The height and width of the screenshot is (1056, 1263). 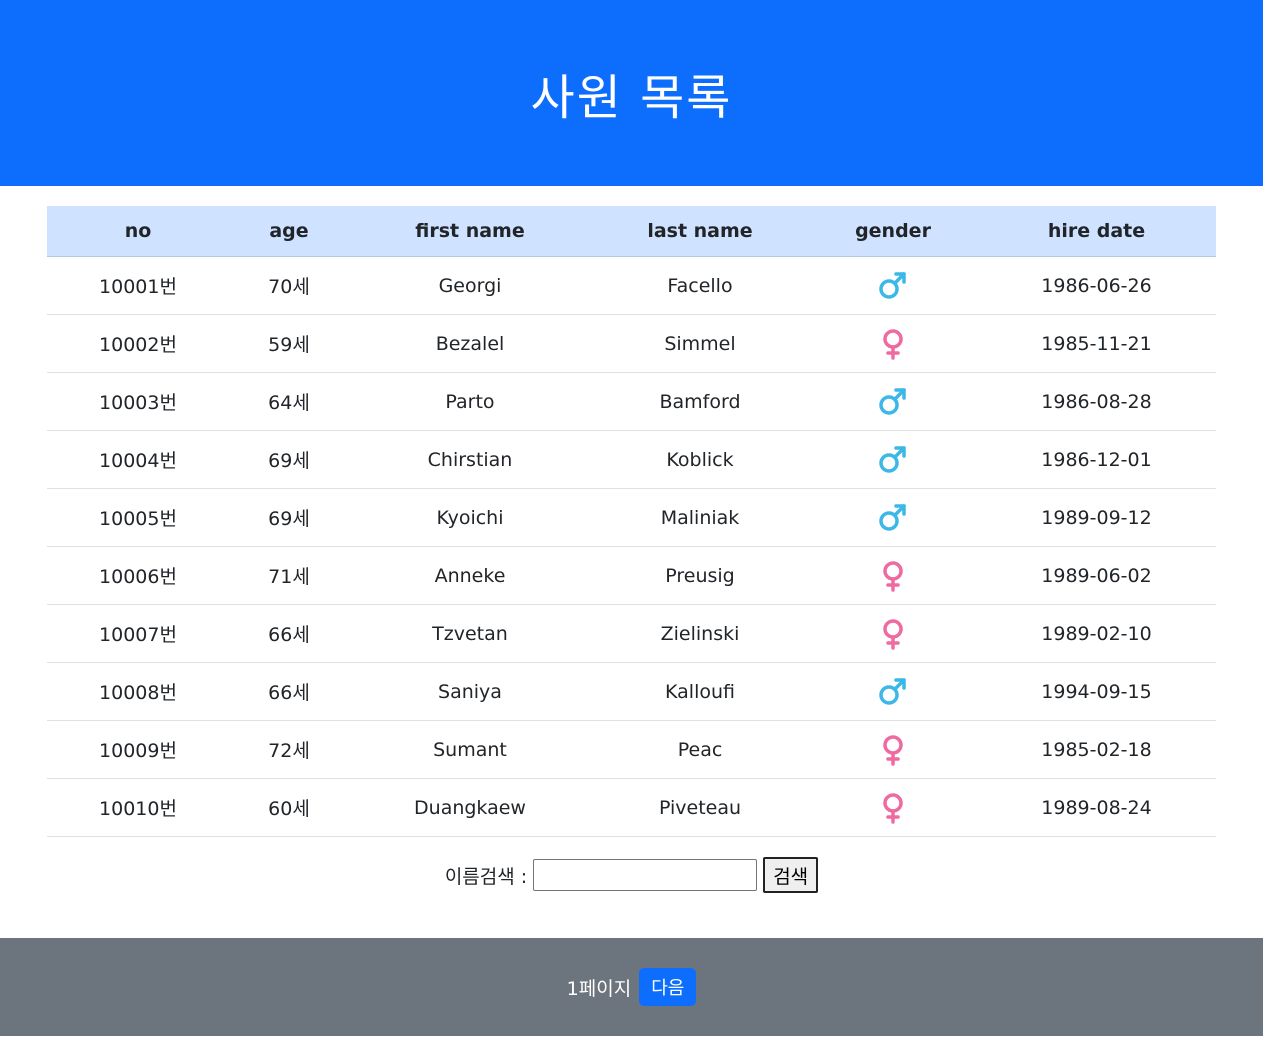 I want to click on table-row: 10007번 66세 Tzvetan Zielinski 1989-02-10, so click(x=631, y=633).